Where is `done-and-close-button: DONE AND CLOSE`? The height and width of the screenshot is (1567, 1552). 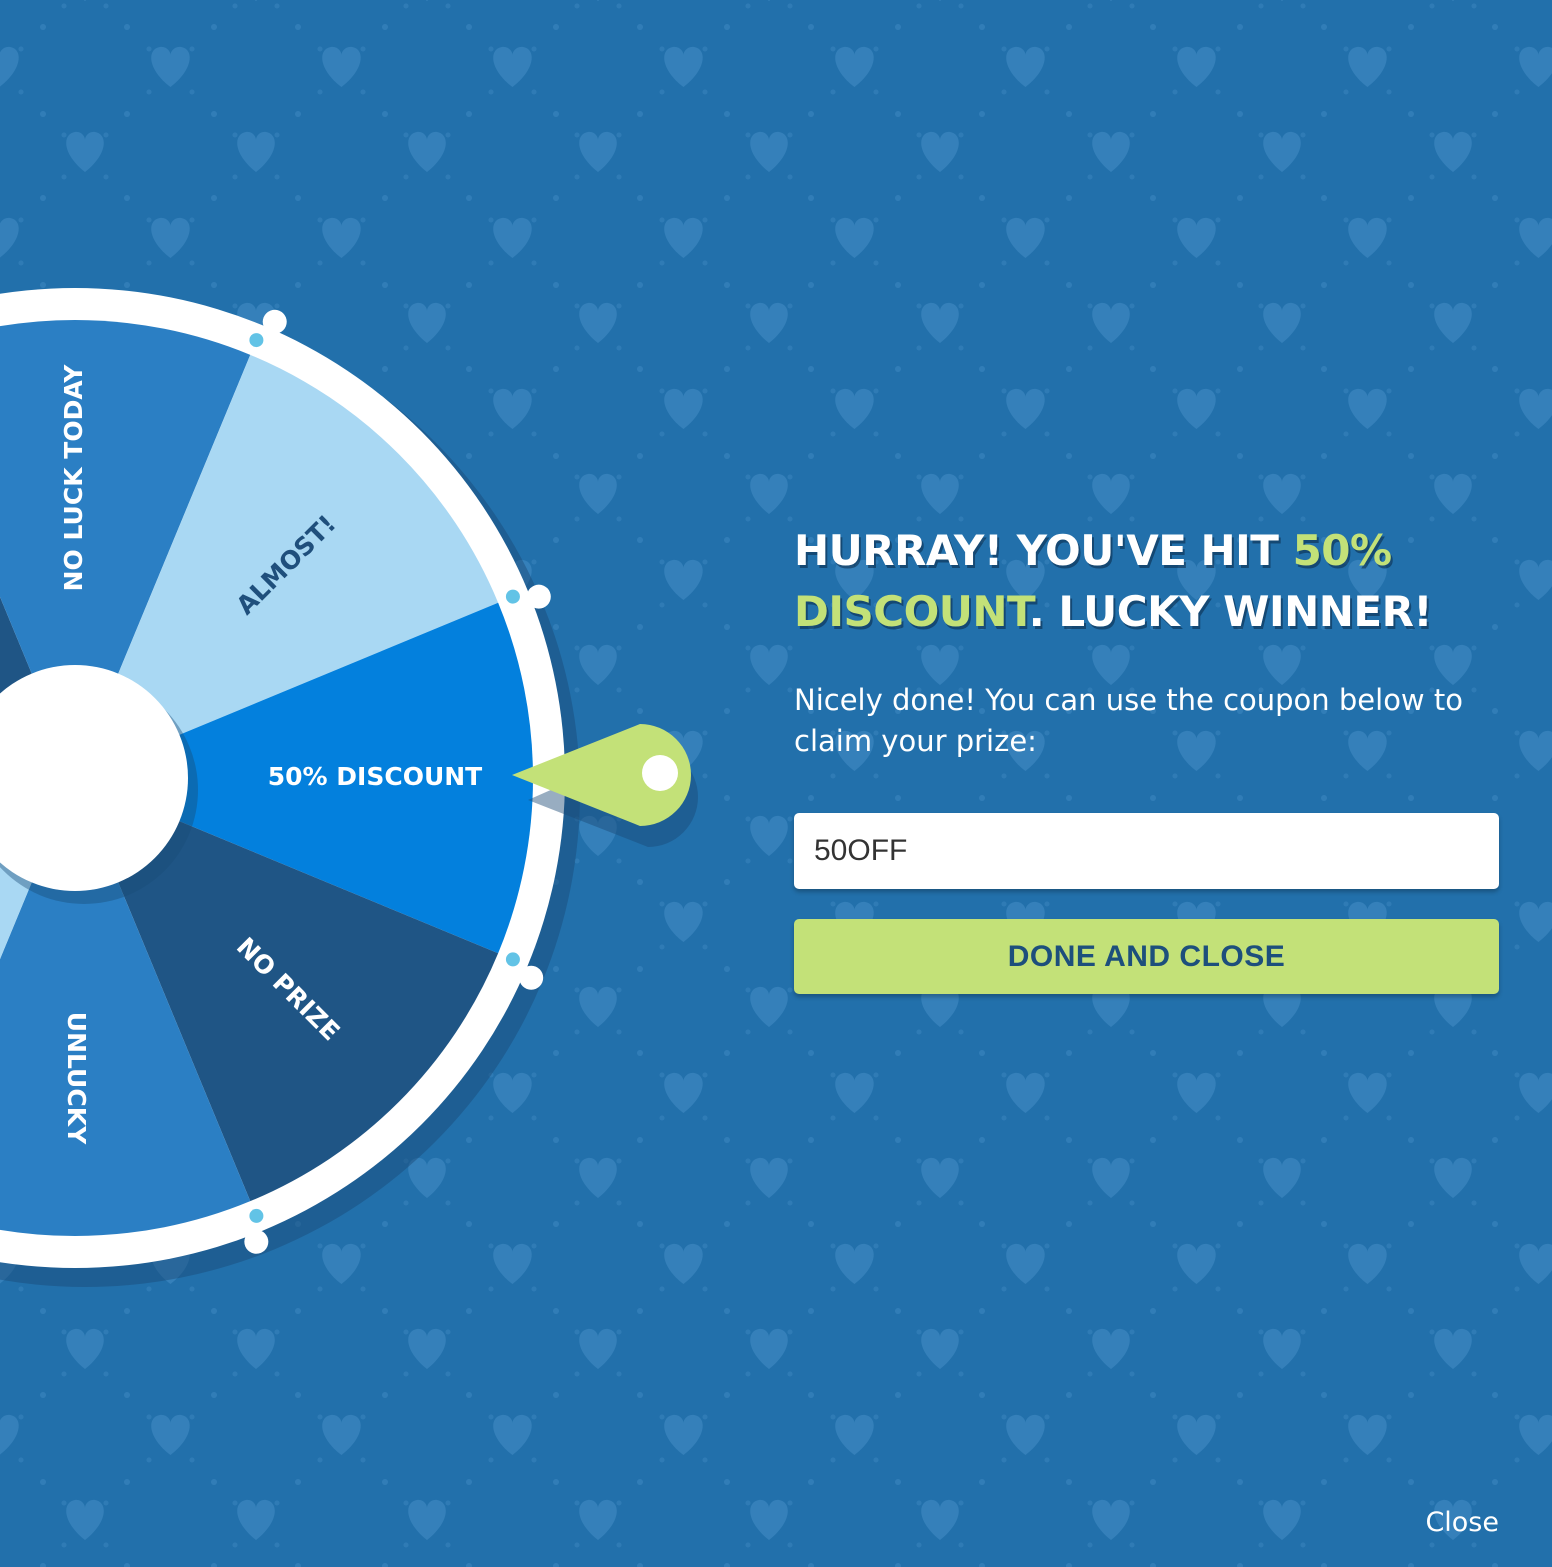 done-and-close-button: DONE AND CLOSE is located at coordinates (1146, 956).